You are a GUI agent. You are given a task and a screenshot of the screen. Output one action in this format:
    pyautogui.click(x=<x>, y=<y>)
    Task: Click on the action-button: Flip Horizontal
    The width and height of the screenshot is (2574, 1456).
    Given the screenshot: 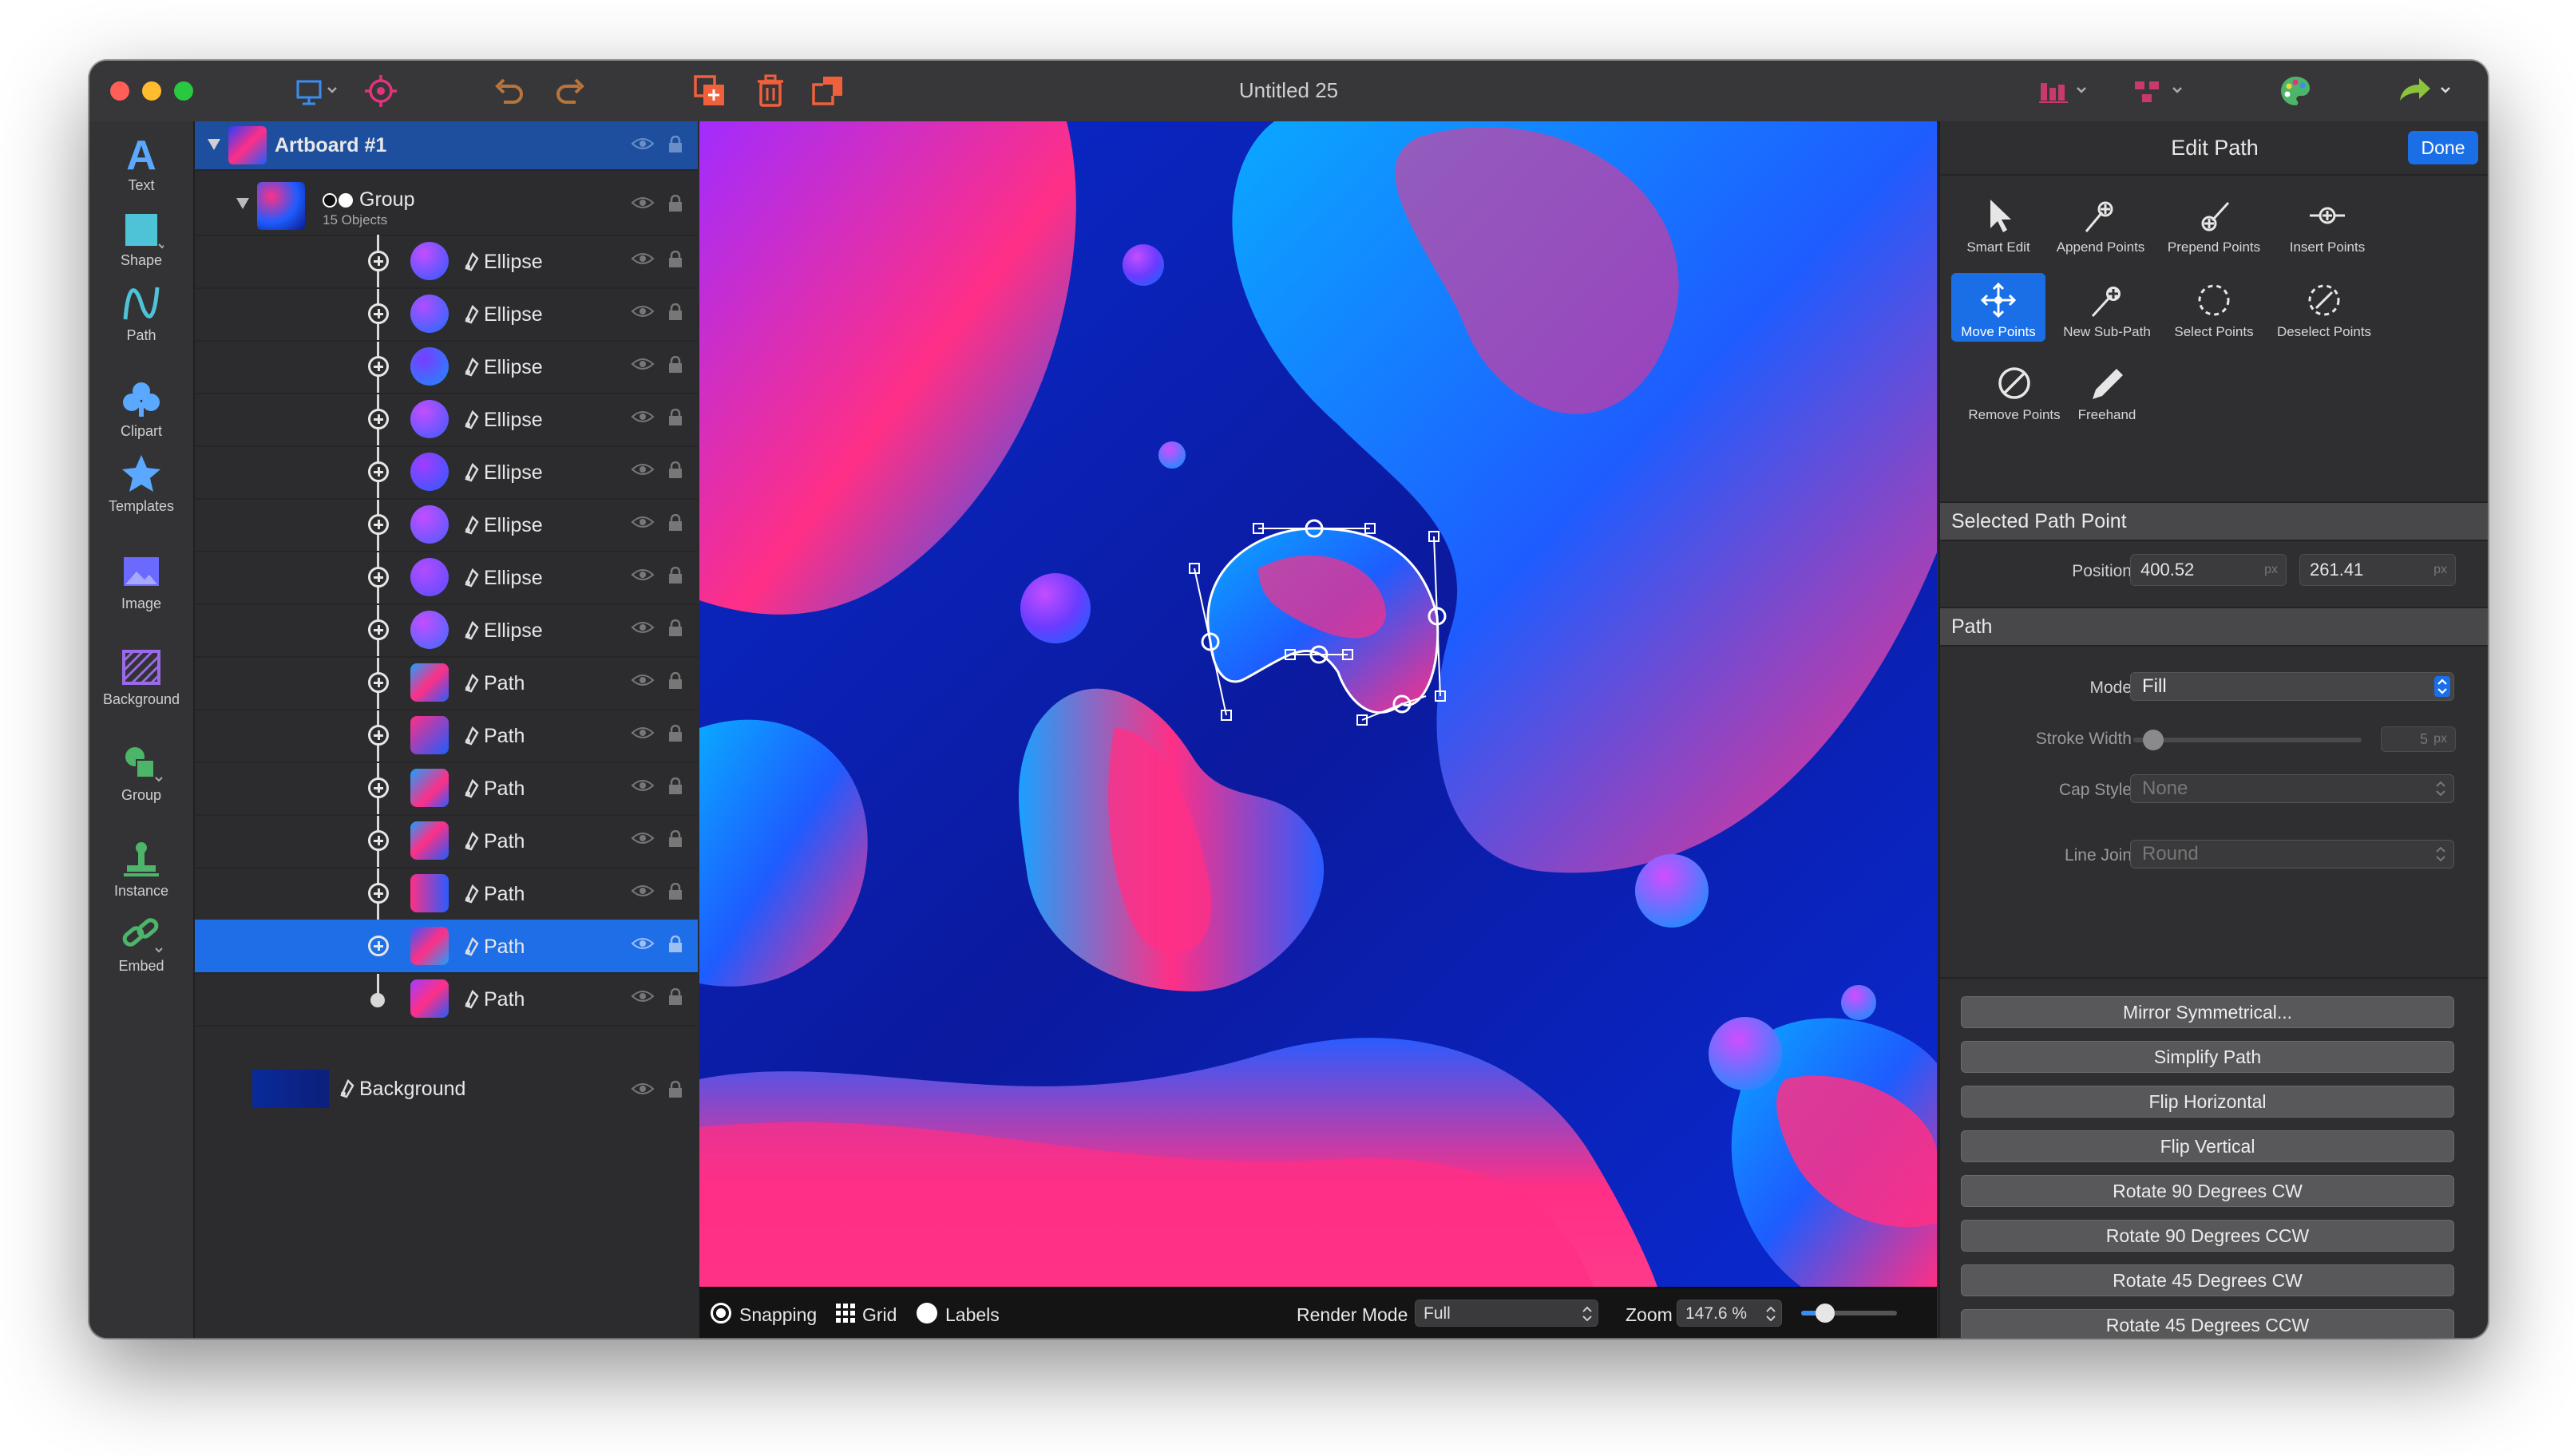 What is the action you would take?
    pyautogui.click(x=2207, y=1102)
    